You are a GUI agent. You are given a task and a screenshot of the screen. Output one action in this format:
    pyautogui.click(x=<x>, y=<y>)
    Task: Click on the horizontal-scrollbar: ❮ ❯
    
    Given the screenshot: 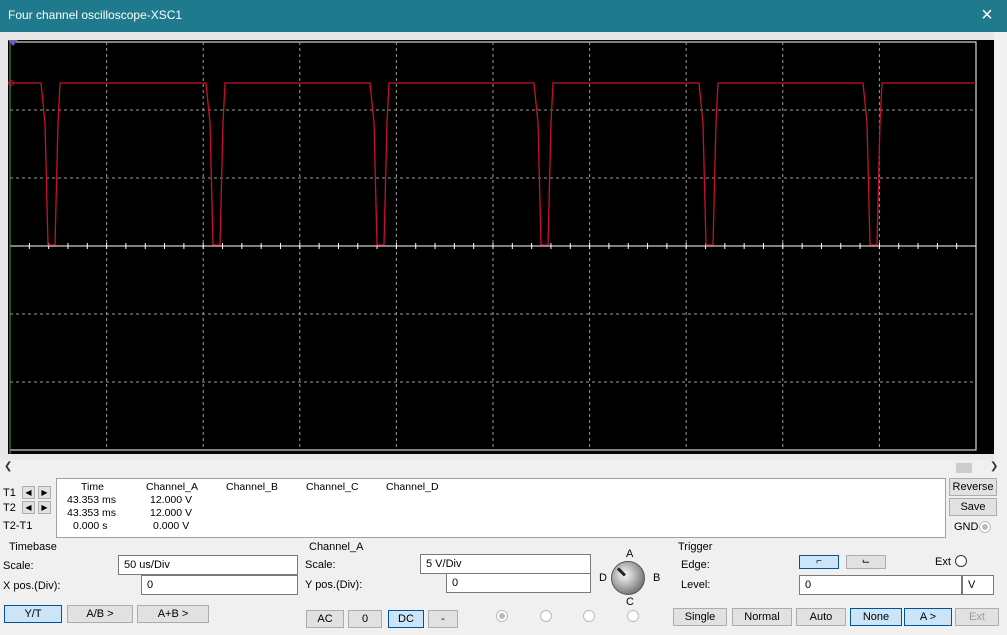 What is the action you would take?
    pyautogui.click(x=503, y=468)
    